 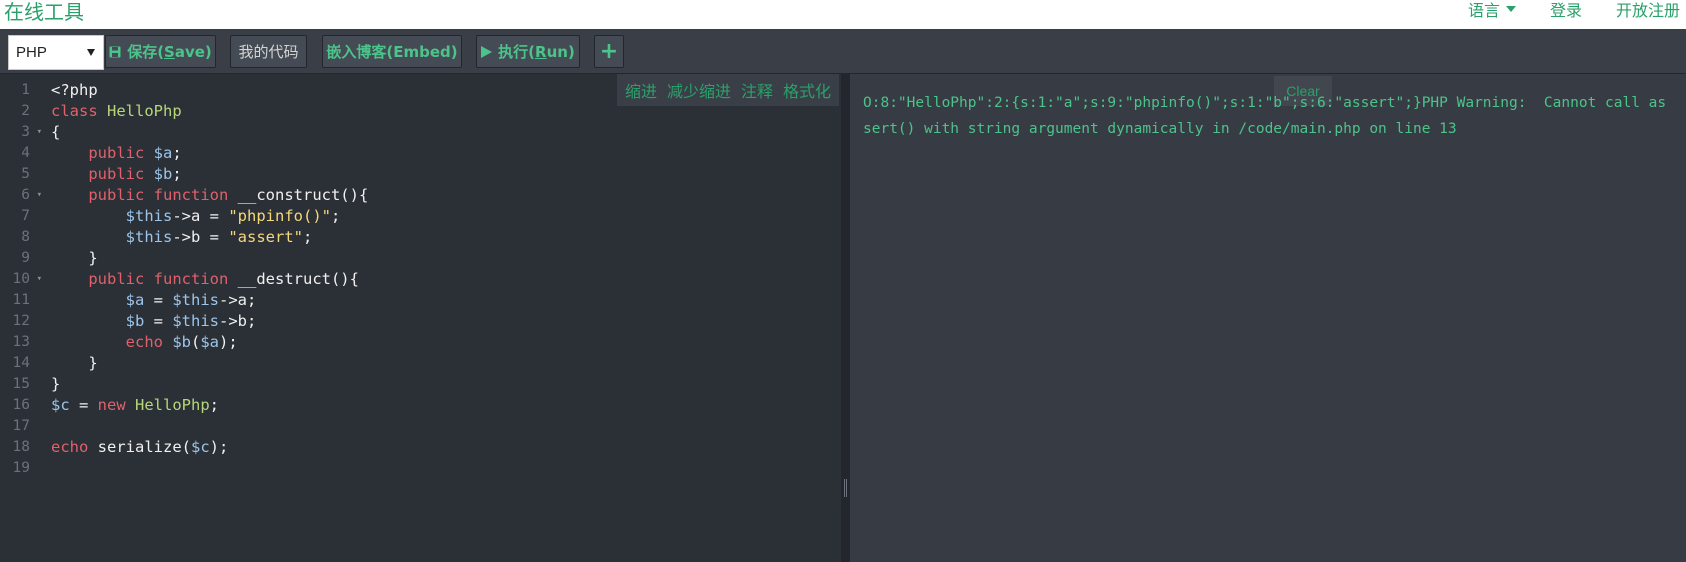 What do you see at coordinates (140, 447) in the screenshot?
I see `code-line: echo serialize($c);` at bounding box center [140, 447].